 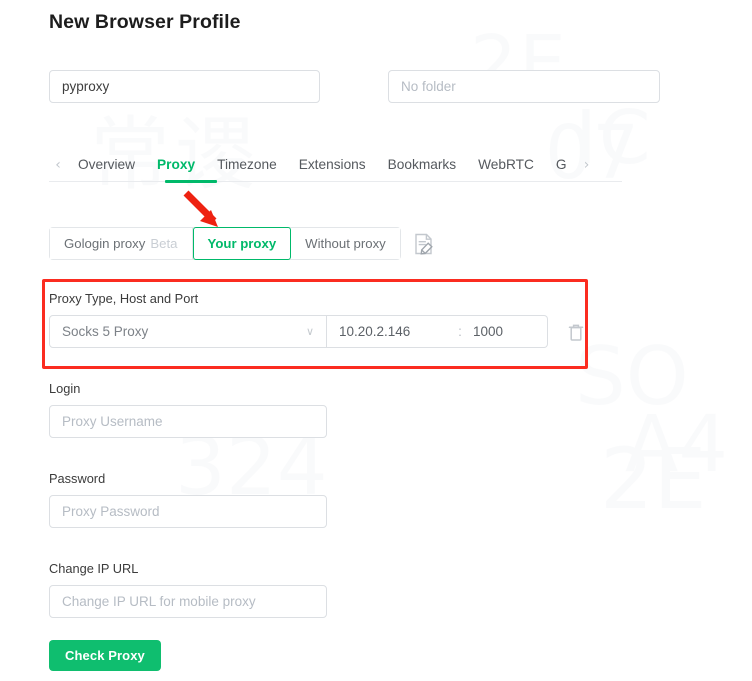 What do you see at coordinates (424, 244) in the screenshot?
I see `note-edit-icon` at bounding box center [424, 244].